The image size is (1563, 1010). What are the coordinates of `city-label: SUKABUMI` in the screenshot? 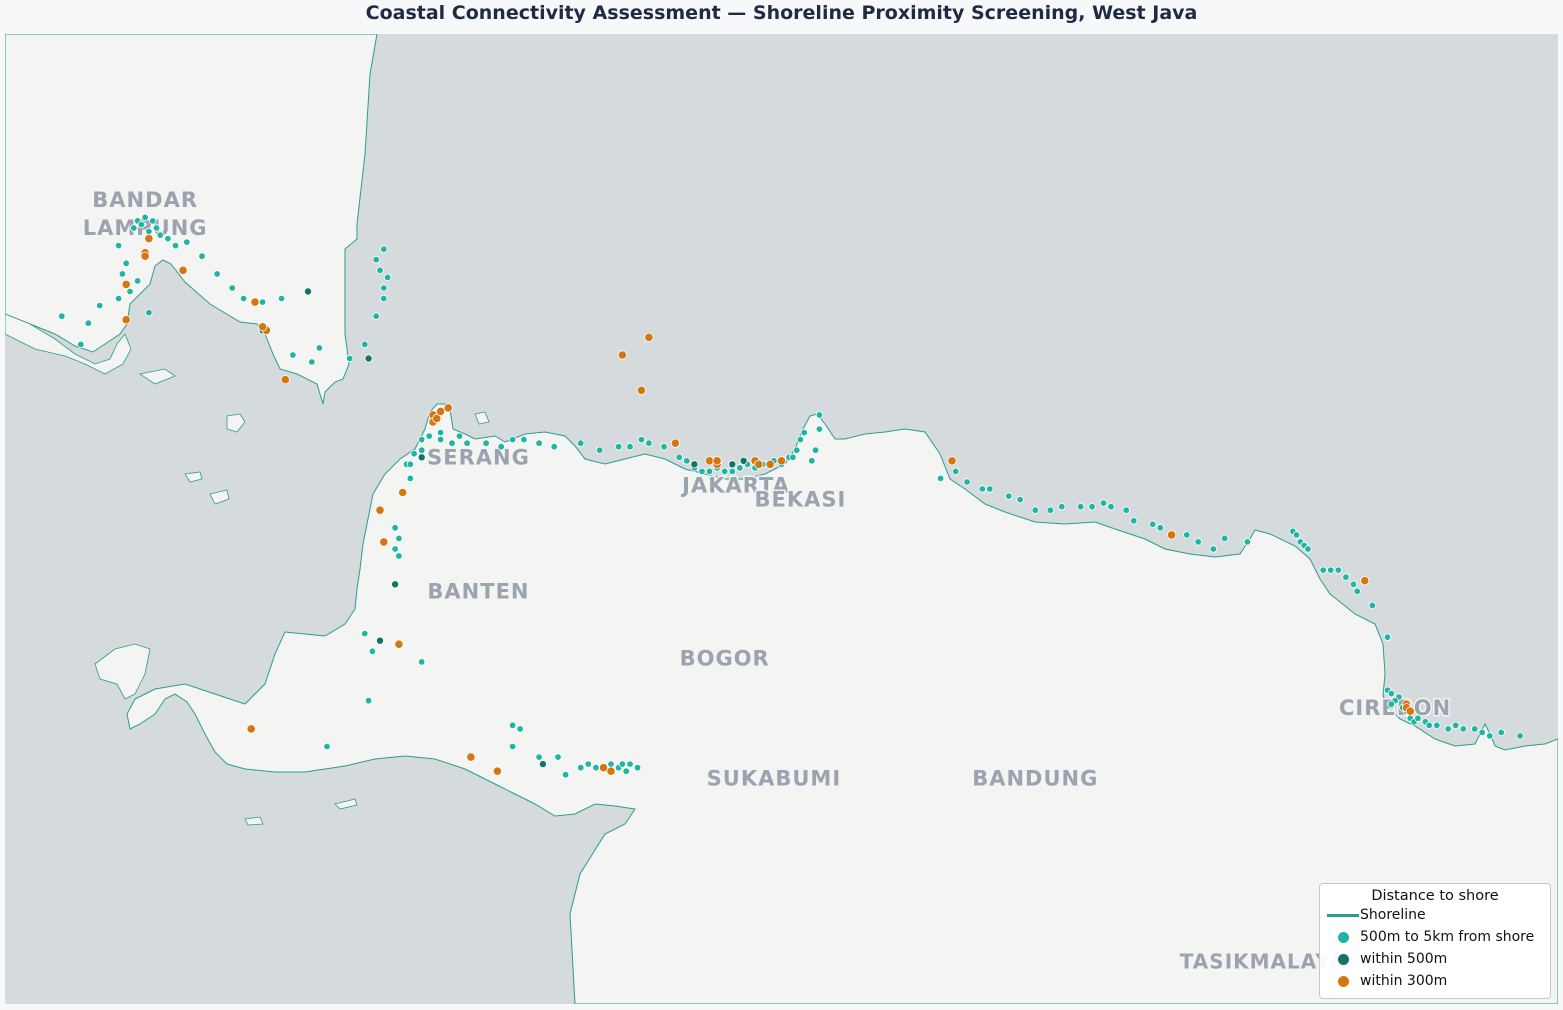 It's located at (774, 778).